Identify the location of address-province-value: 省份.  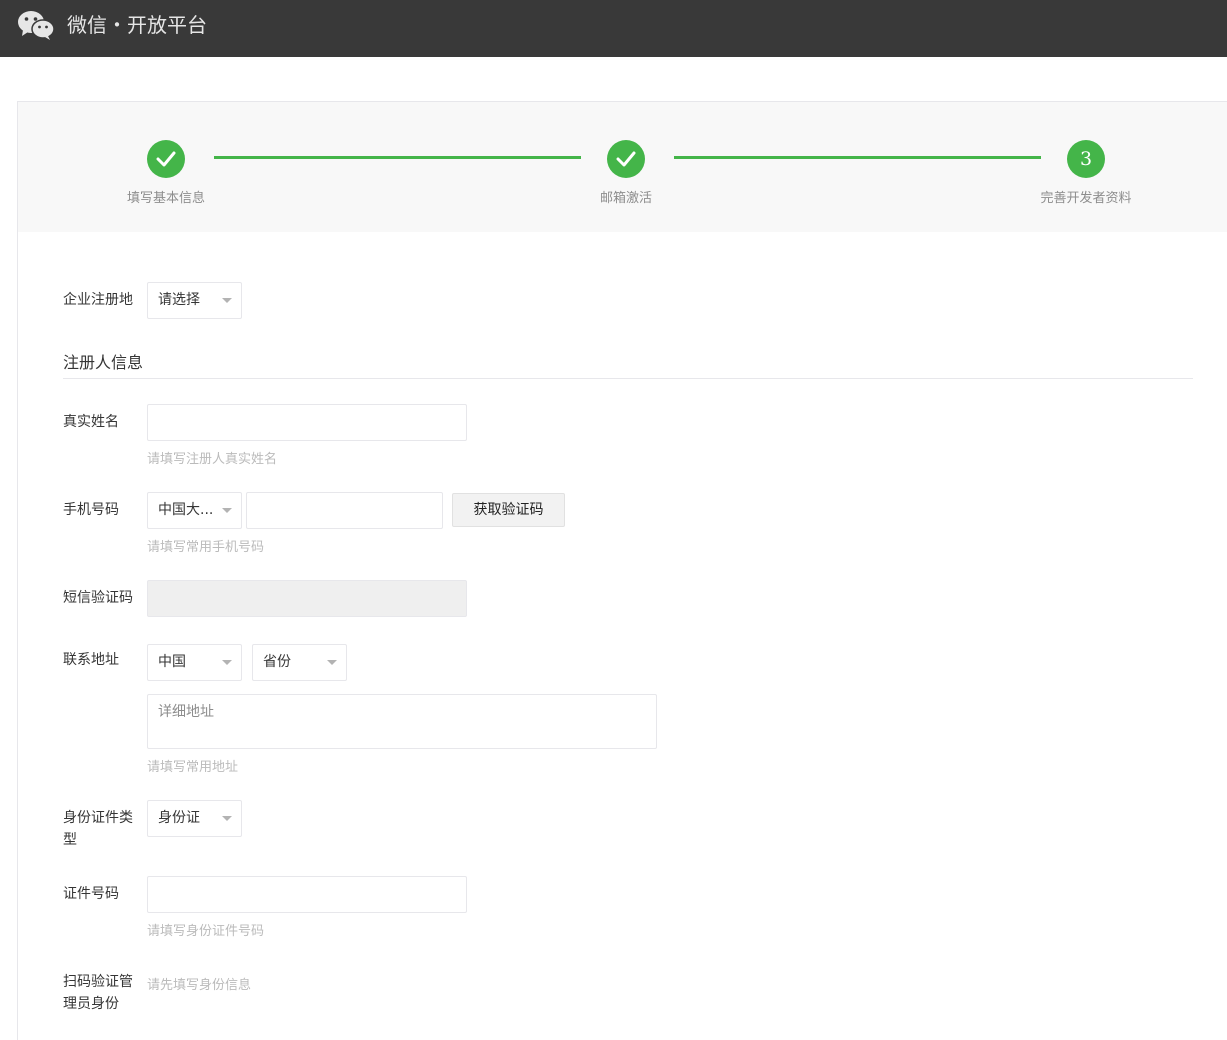
(277, 662).